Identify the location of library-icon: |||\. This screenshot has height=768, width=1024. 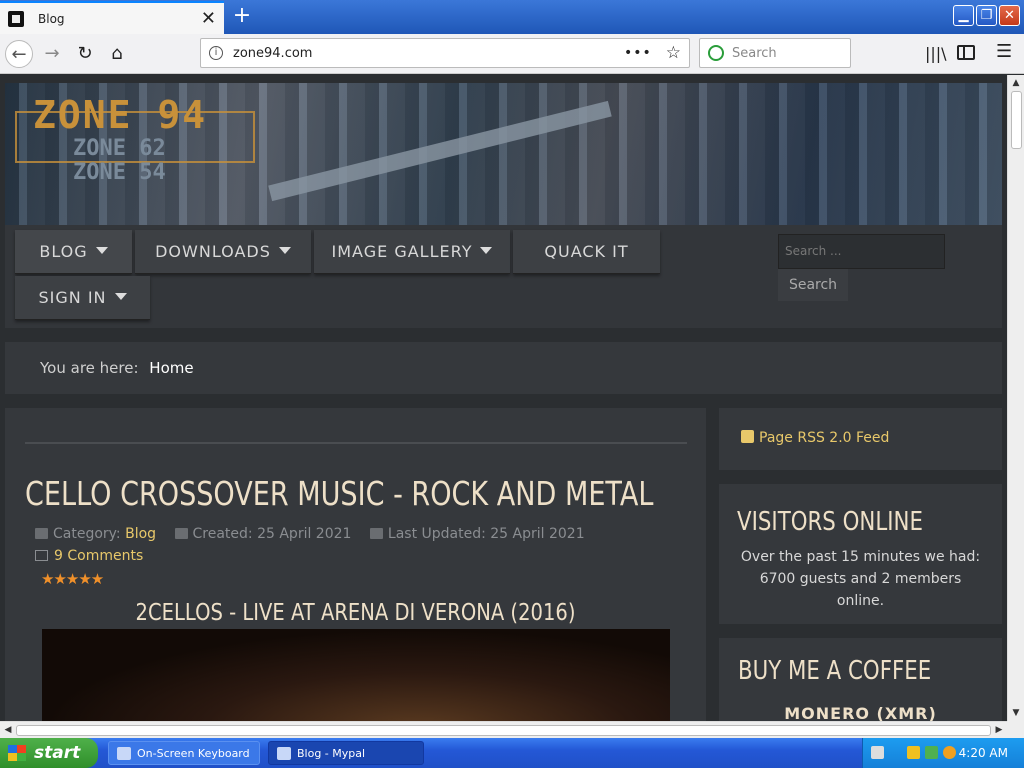
(936, 53).